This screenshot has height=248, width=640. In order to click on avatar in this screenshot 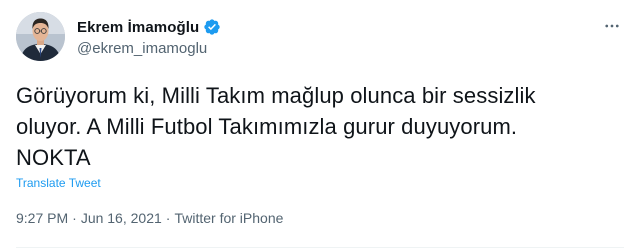, I will do `click(40, 36)`.